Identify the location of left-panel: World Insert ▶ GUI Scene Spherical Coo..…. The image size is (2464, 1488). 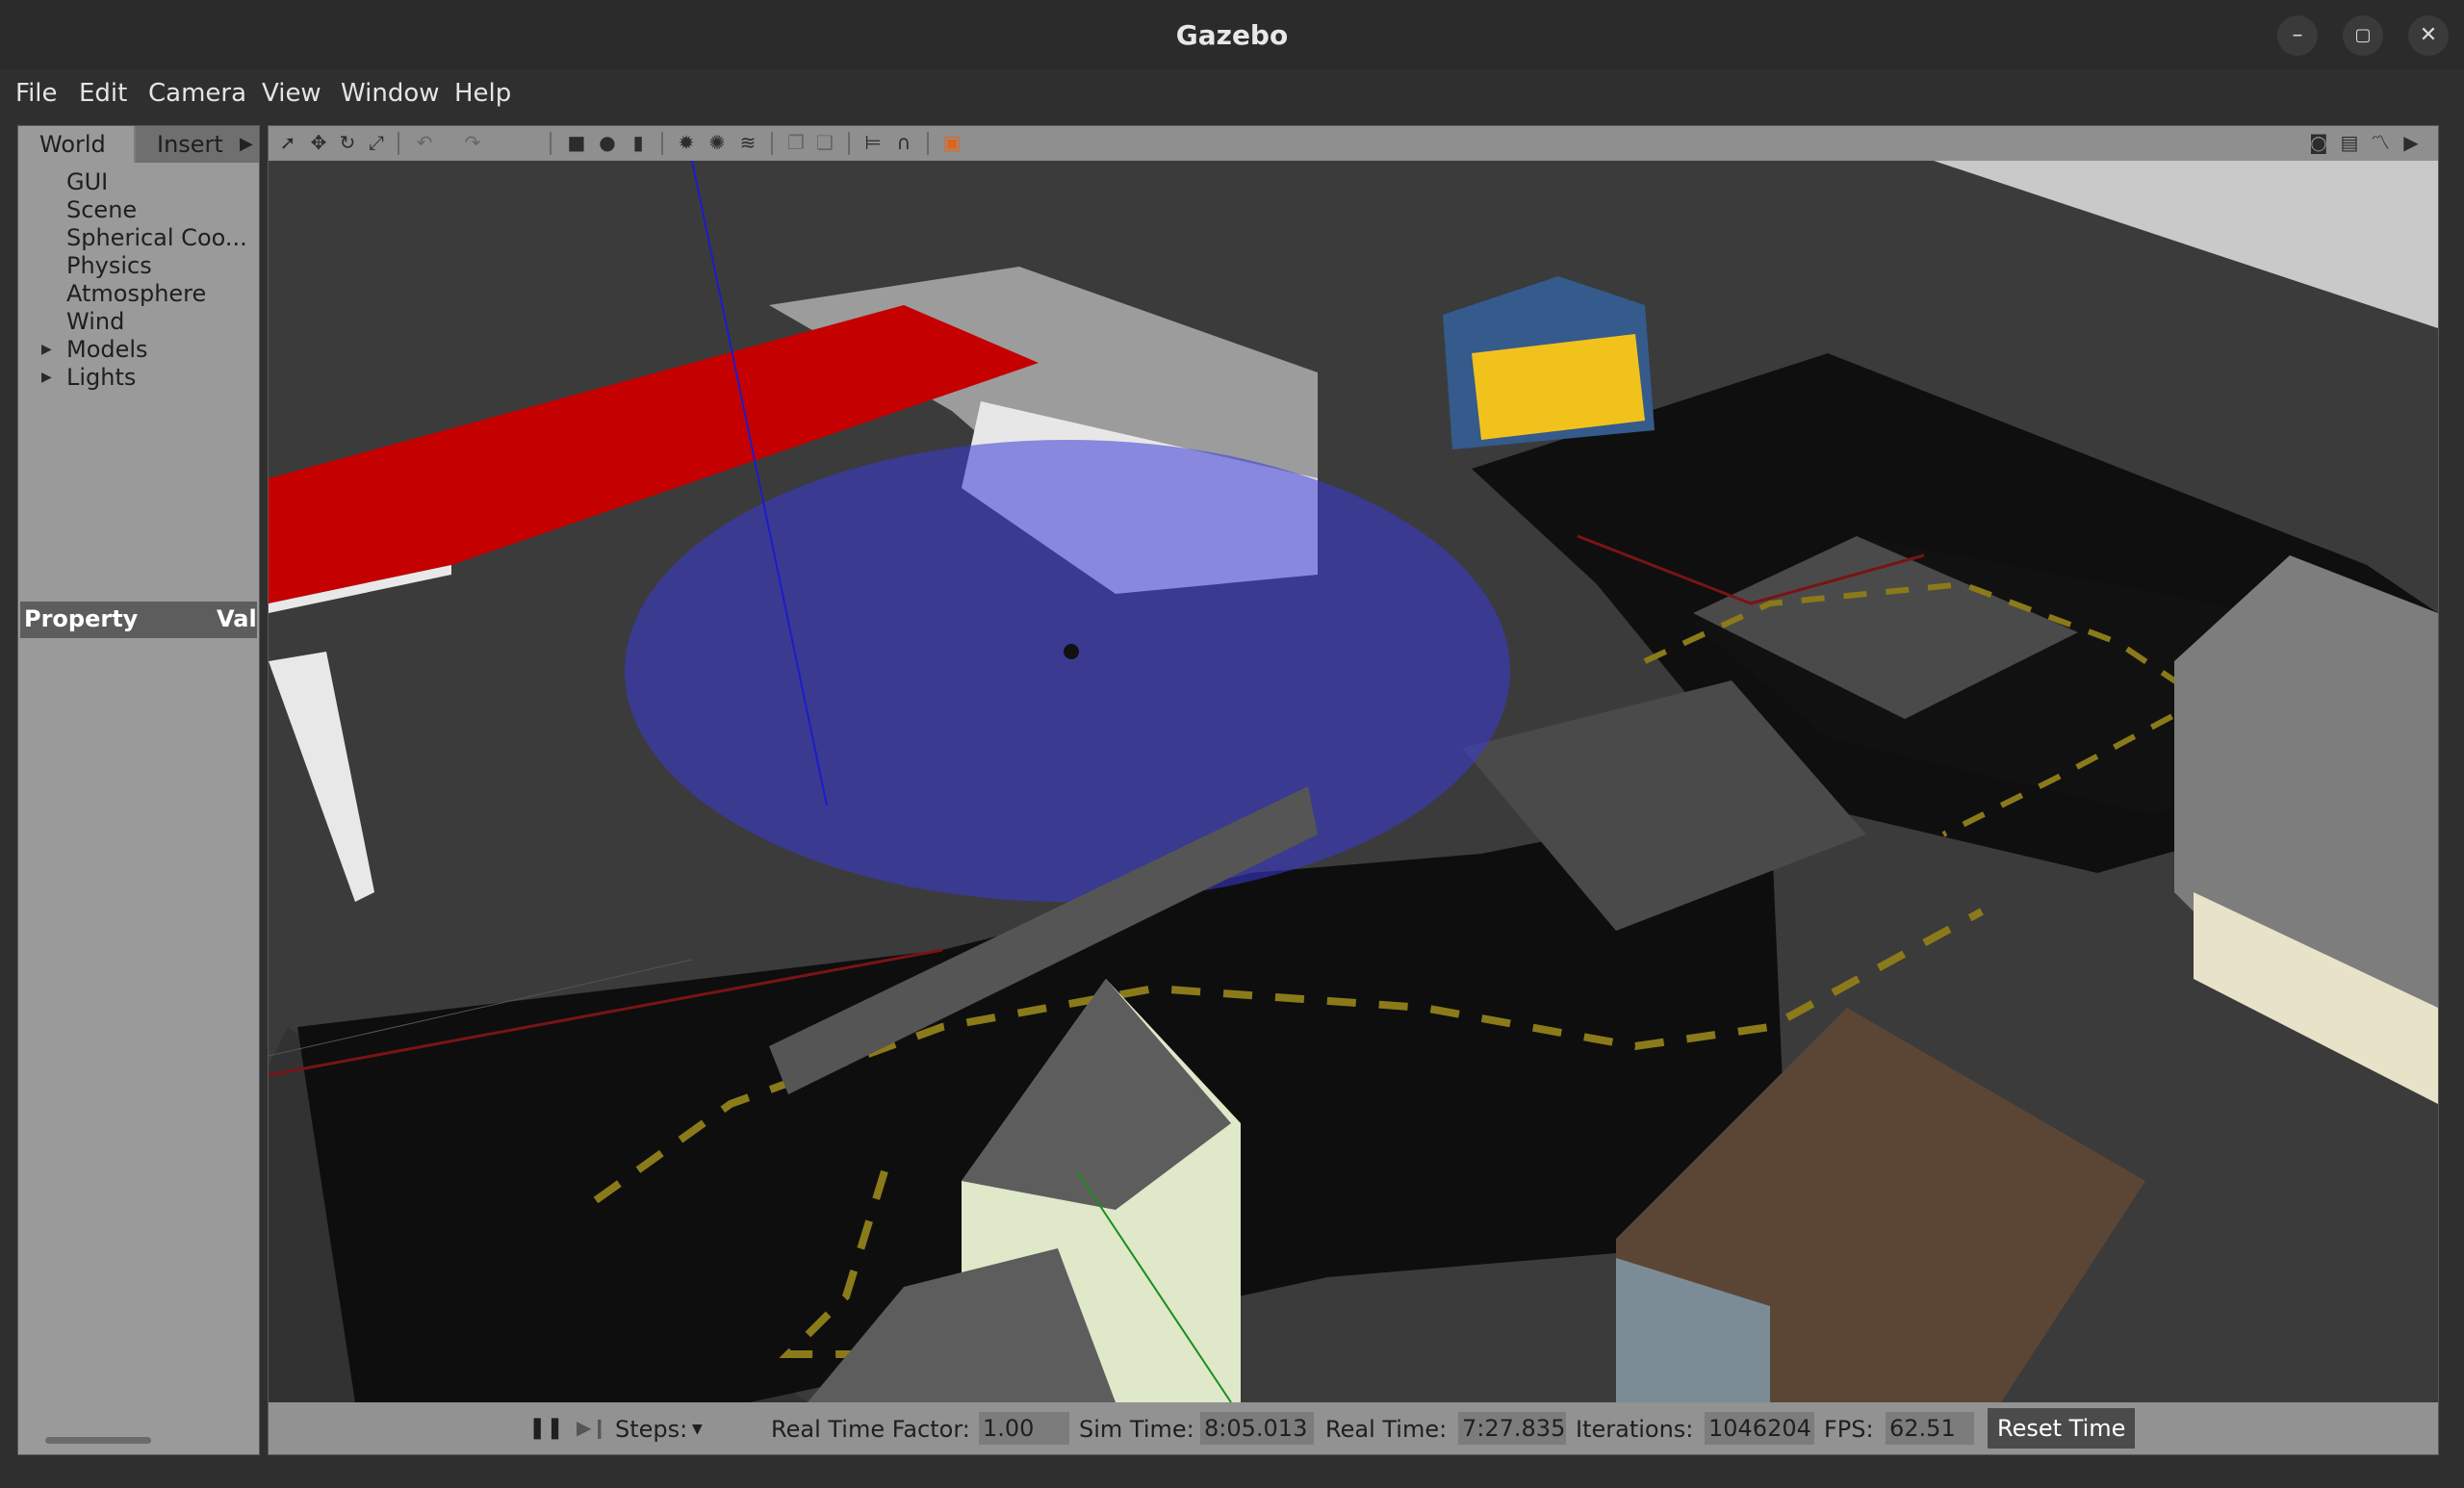
(138, 790).